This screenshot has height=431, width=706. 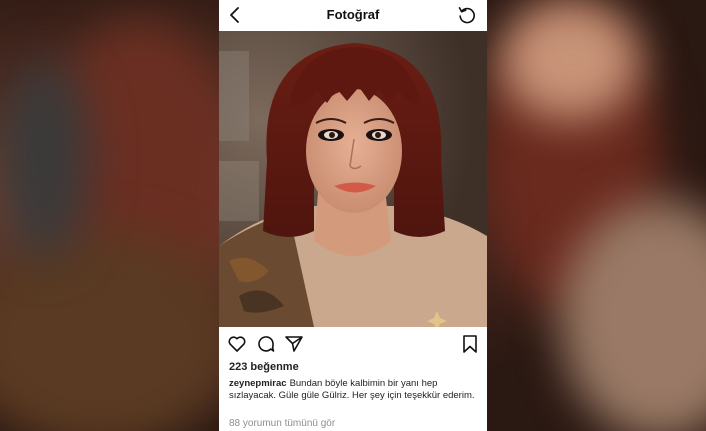 What do you see at coordinates (294, 344) in the screenshot?
I see `share-icon` at bounding box center [294, 344].